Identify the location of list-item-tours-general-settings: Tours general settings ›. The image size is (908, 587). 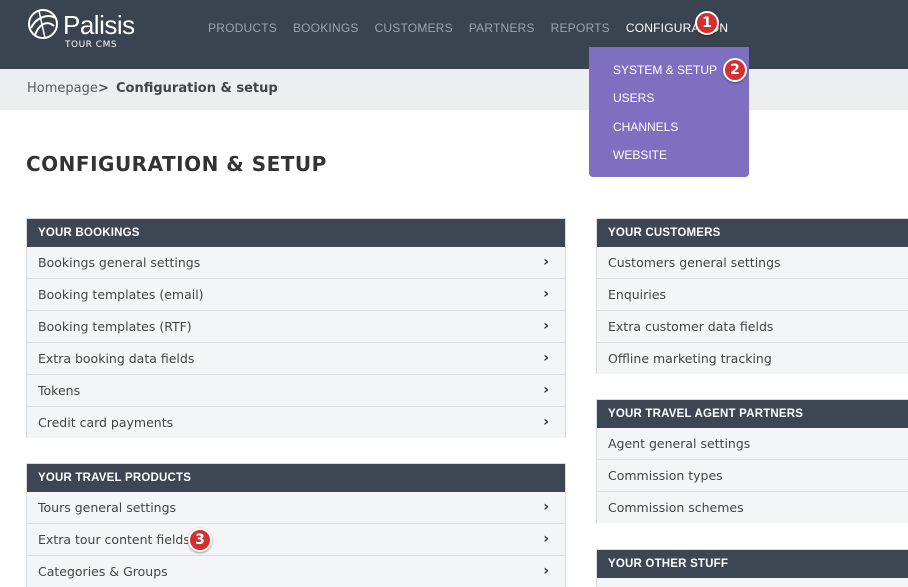
(296, 507).